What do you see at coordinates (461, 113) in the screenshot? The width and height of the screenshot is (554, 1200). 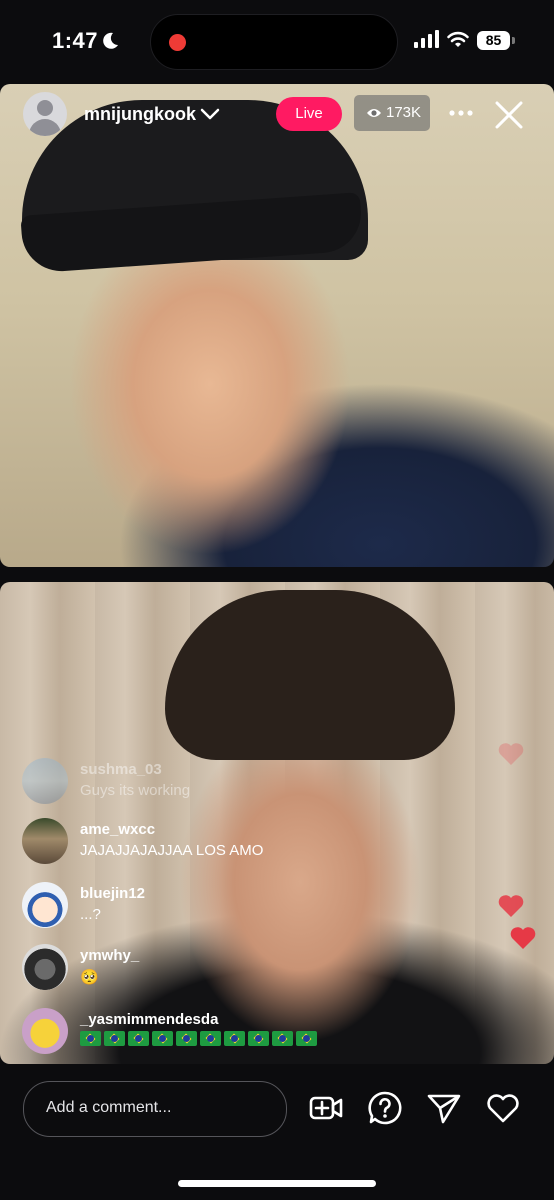 I see `more-icon` at bounding box center [461, 113].